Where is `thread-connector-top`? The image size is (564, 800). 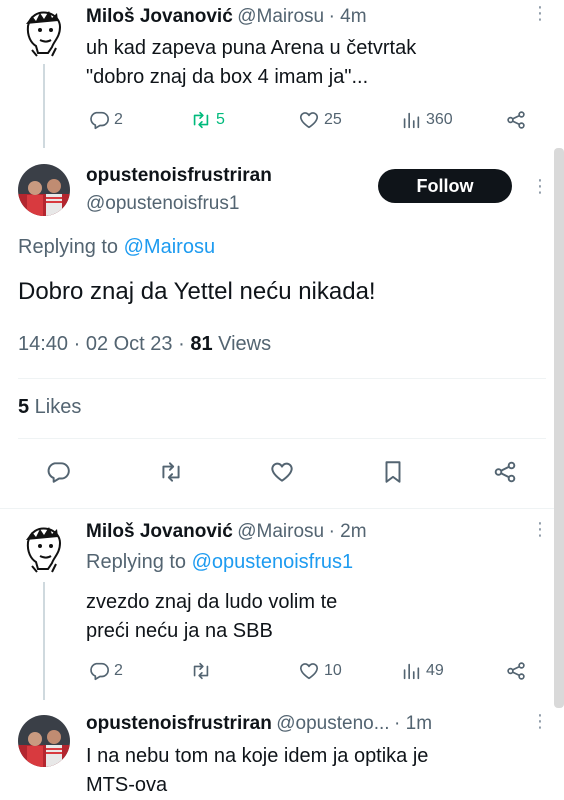 thread-connector-top is located at coordinates (44, 106).